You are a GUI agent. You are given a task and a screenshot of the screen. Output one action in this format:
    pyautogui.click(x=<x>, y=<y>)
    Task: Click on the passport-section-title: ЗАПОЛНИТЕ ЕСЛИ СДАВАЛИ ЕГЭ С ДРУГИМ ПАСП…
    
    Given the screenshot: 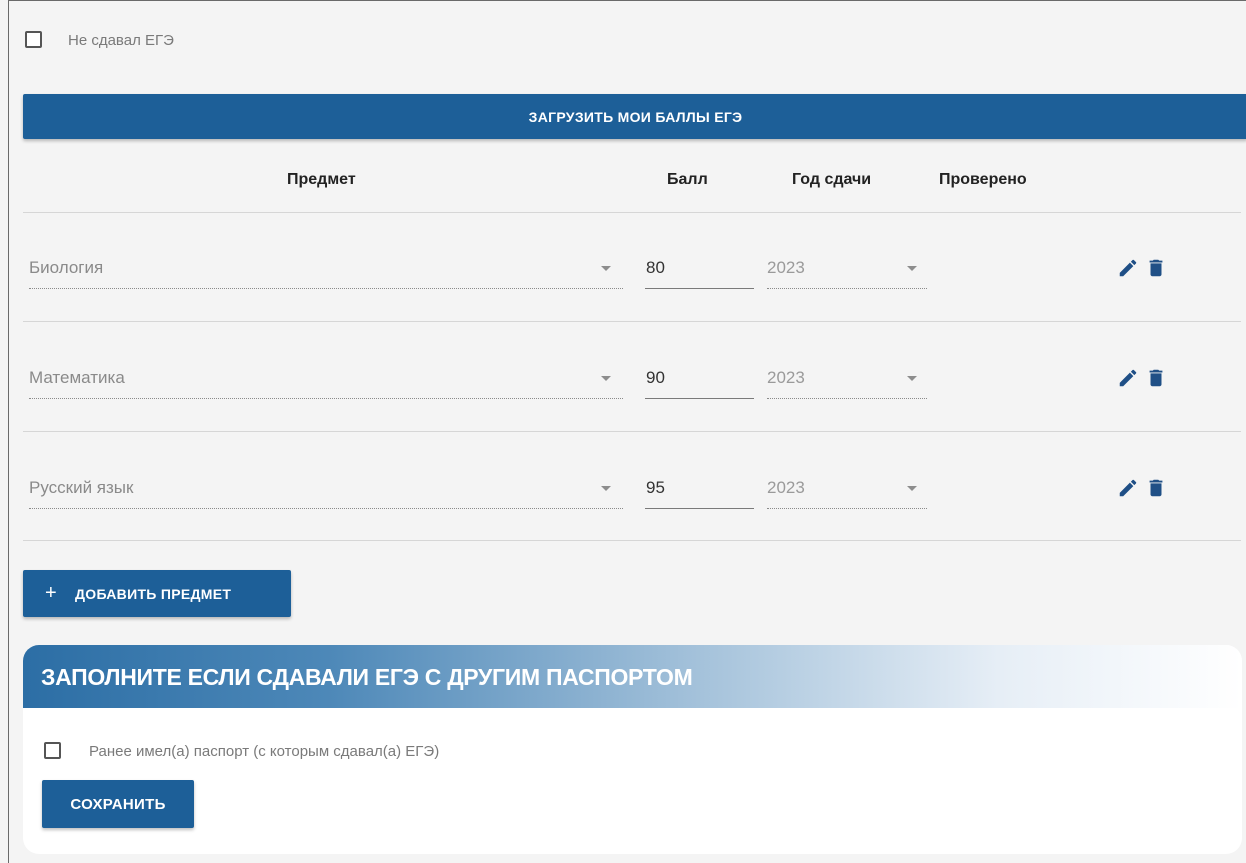 What is the action you would take?
    pyautogui.click(x=367, y=677)
    